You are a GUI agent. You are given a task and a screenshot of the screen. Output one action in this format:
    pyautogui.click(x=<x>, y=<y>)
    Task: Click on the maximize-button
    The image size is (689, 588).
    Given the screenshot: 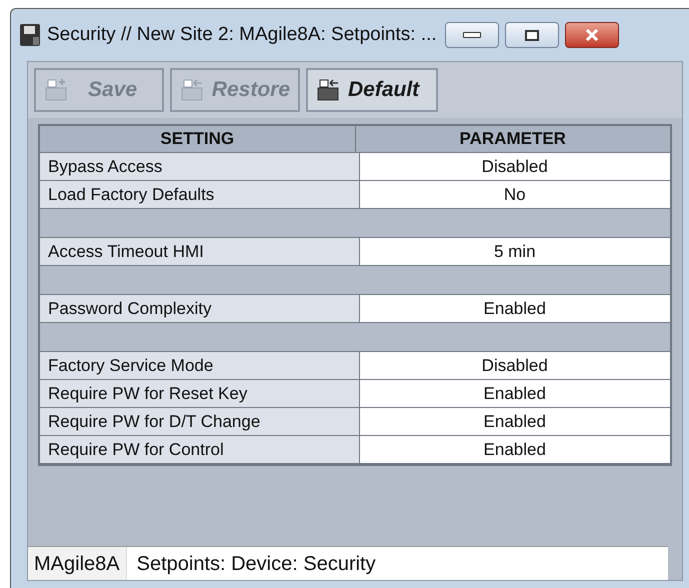 What is the action you would take?
    pyautogui.click(x=531, y=35)
    